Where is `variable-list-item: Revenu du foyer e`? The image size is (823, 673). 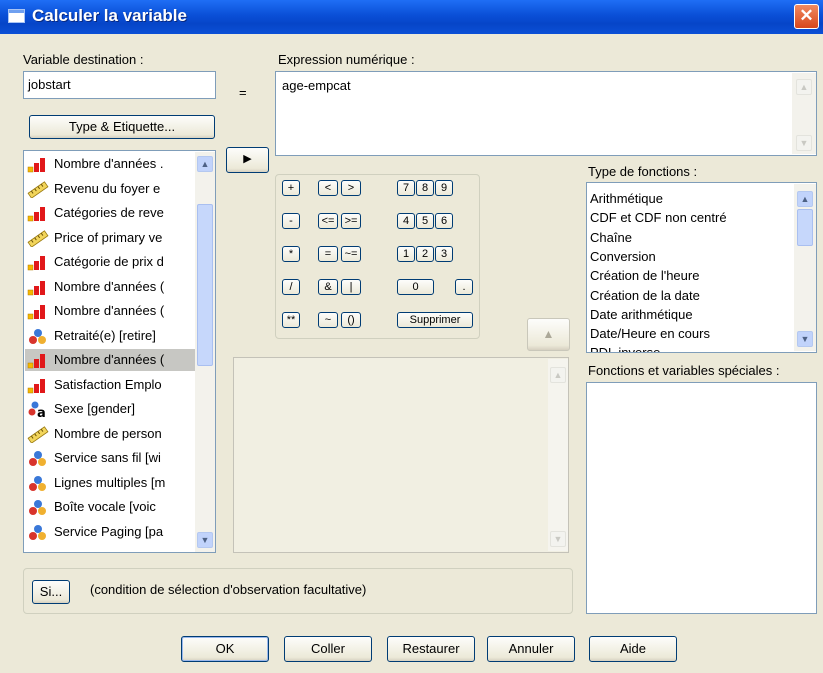
variable-list-item: Revenu du foyer e is located at coordinates (115, 189).